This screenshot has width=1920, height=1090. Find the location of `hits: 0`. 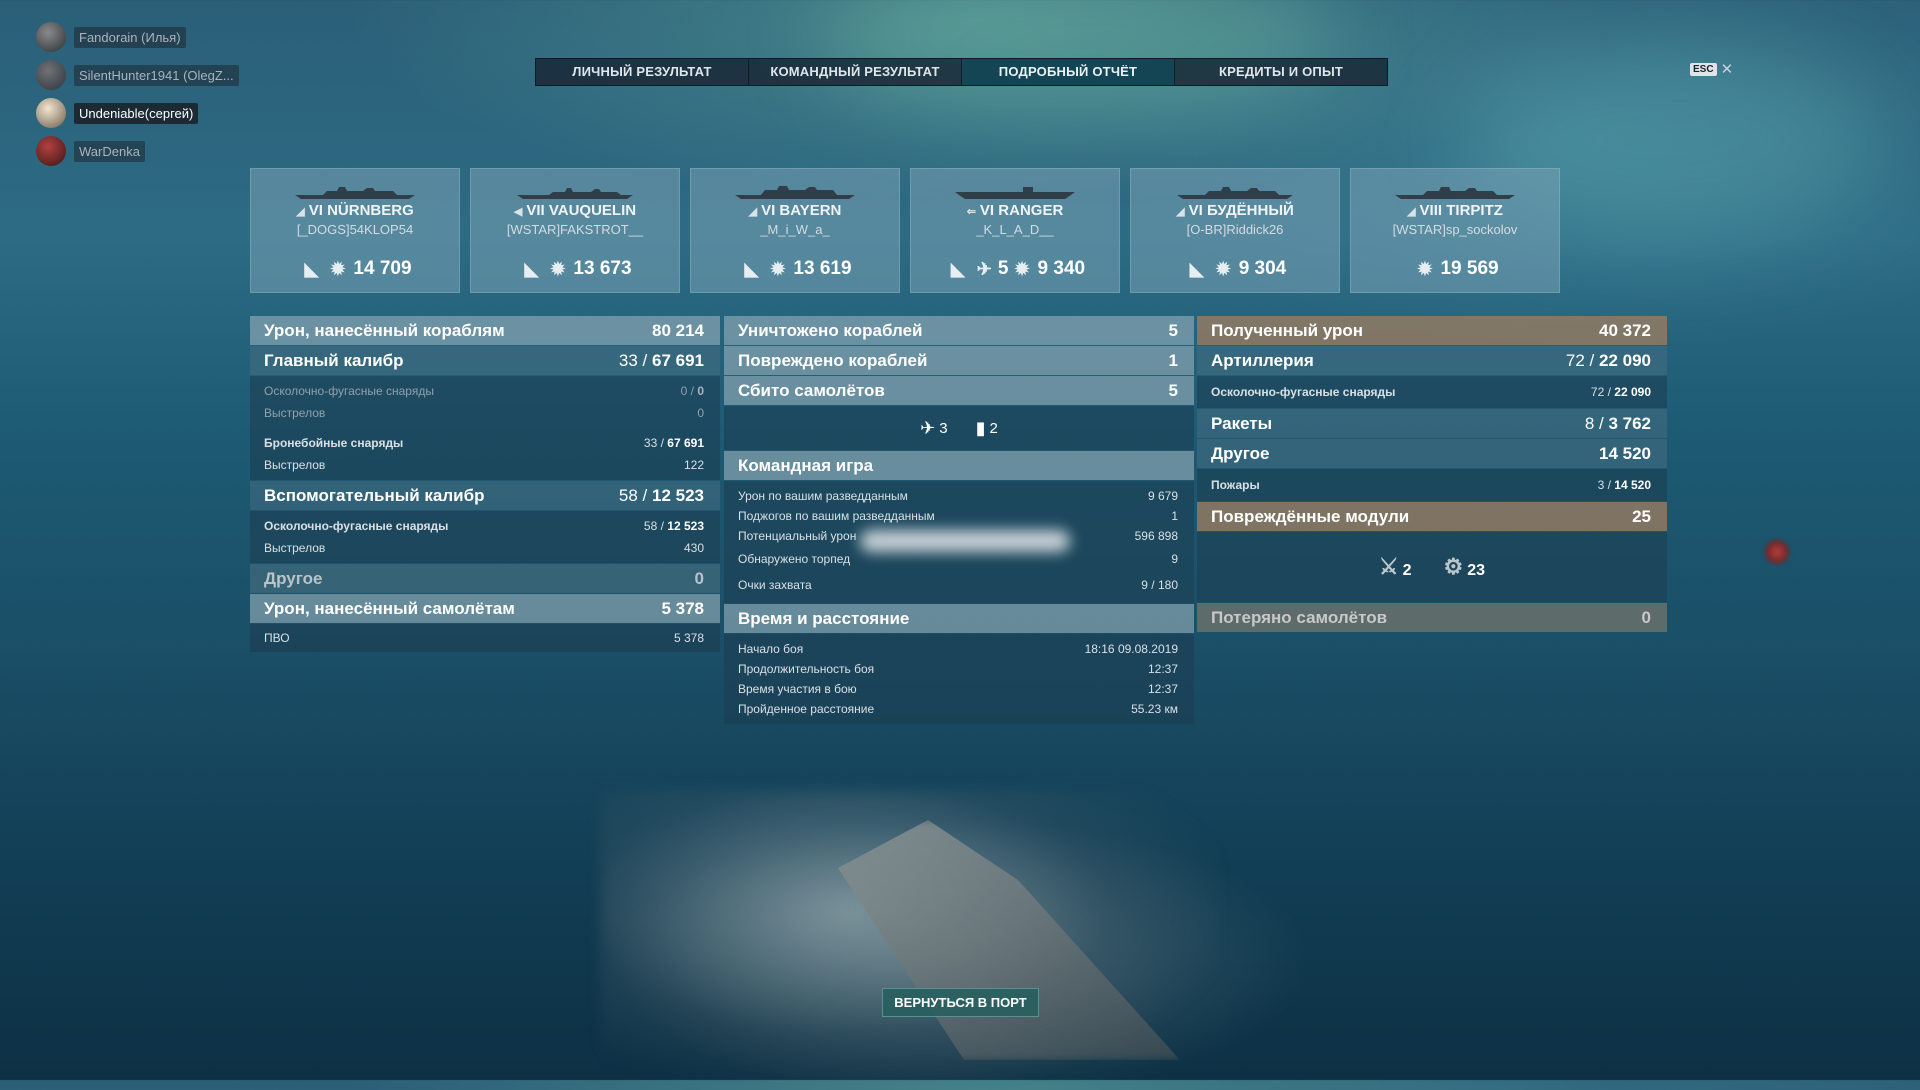

hits: 0 is located at coordinates (684, 391).